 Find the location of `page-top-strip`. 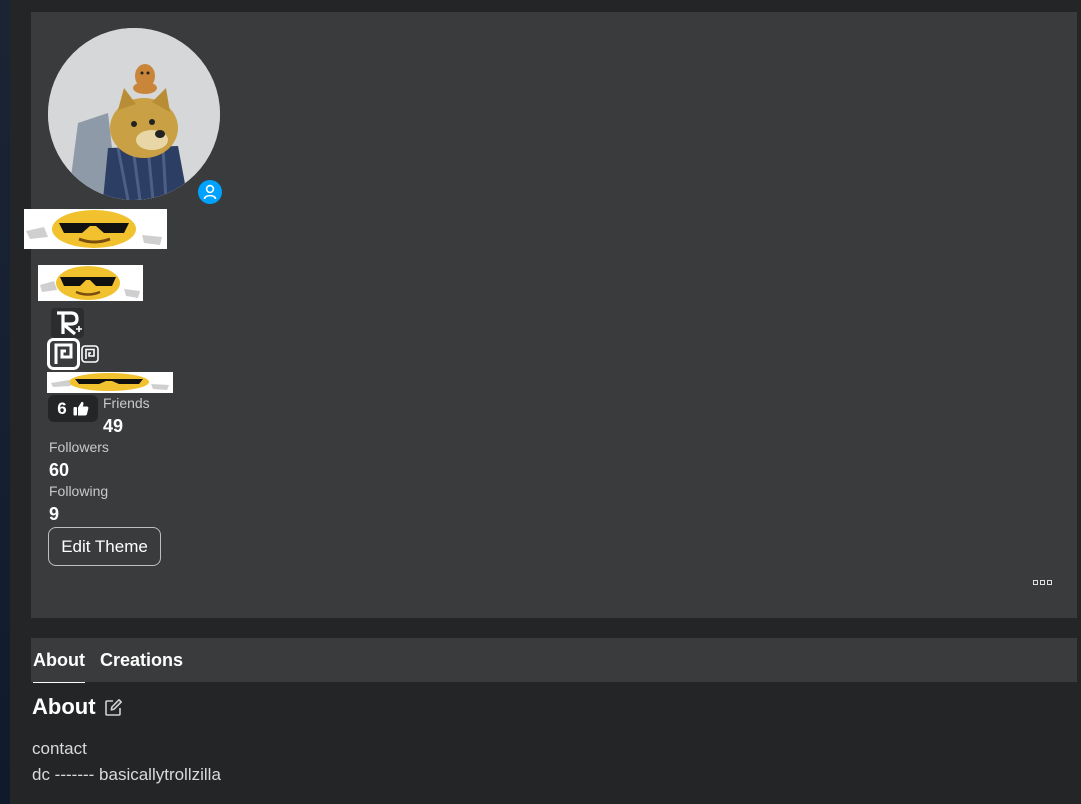

page-top-strip is located at coordinates (545, 6).